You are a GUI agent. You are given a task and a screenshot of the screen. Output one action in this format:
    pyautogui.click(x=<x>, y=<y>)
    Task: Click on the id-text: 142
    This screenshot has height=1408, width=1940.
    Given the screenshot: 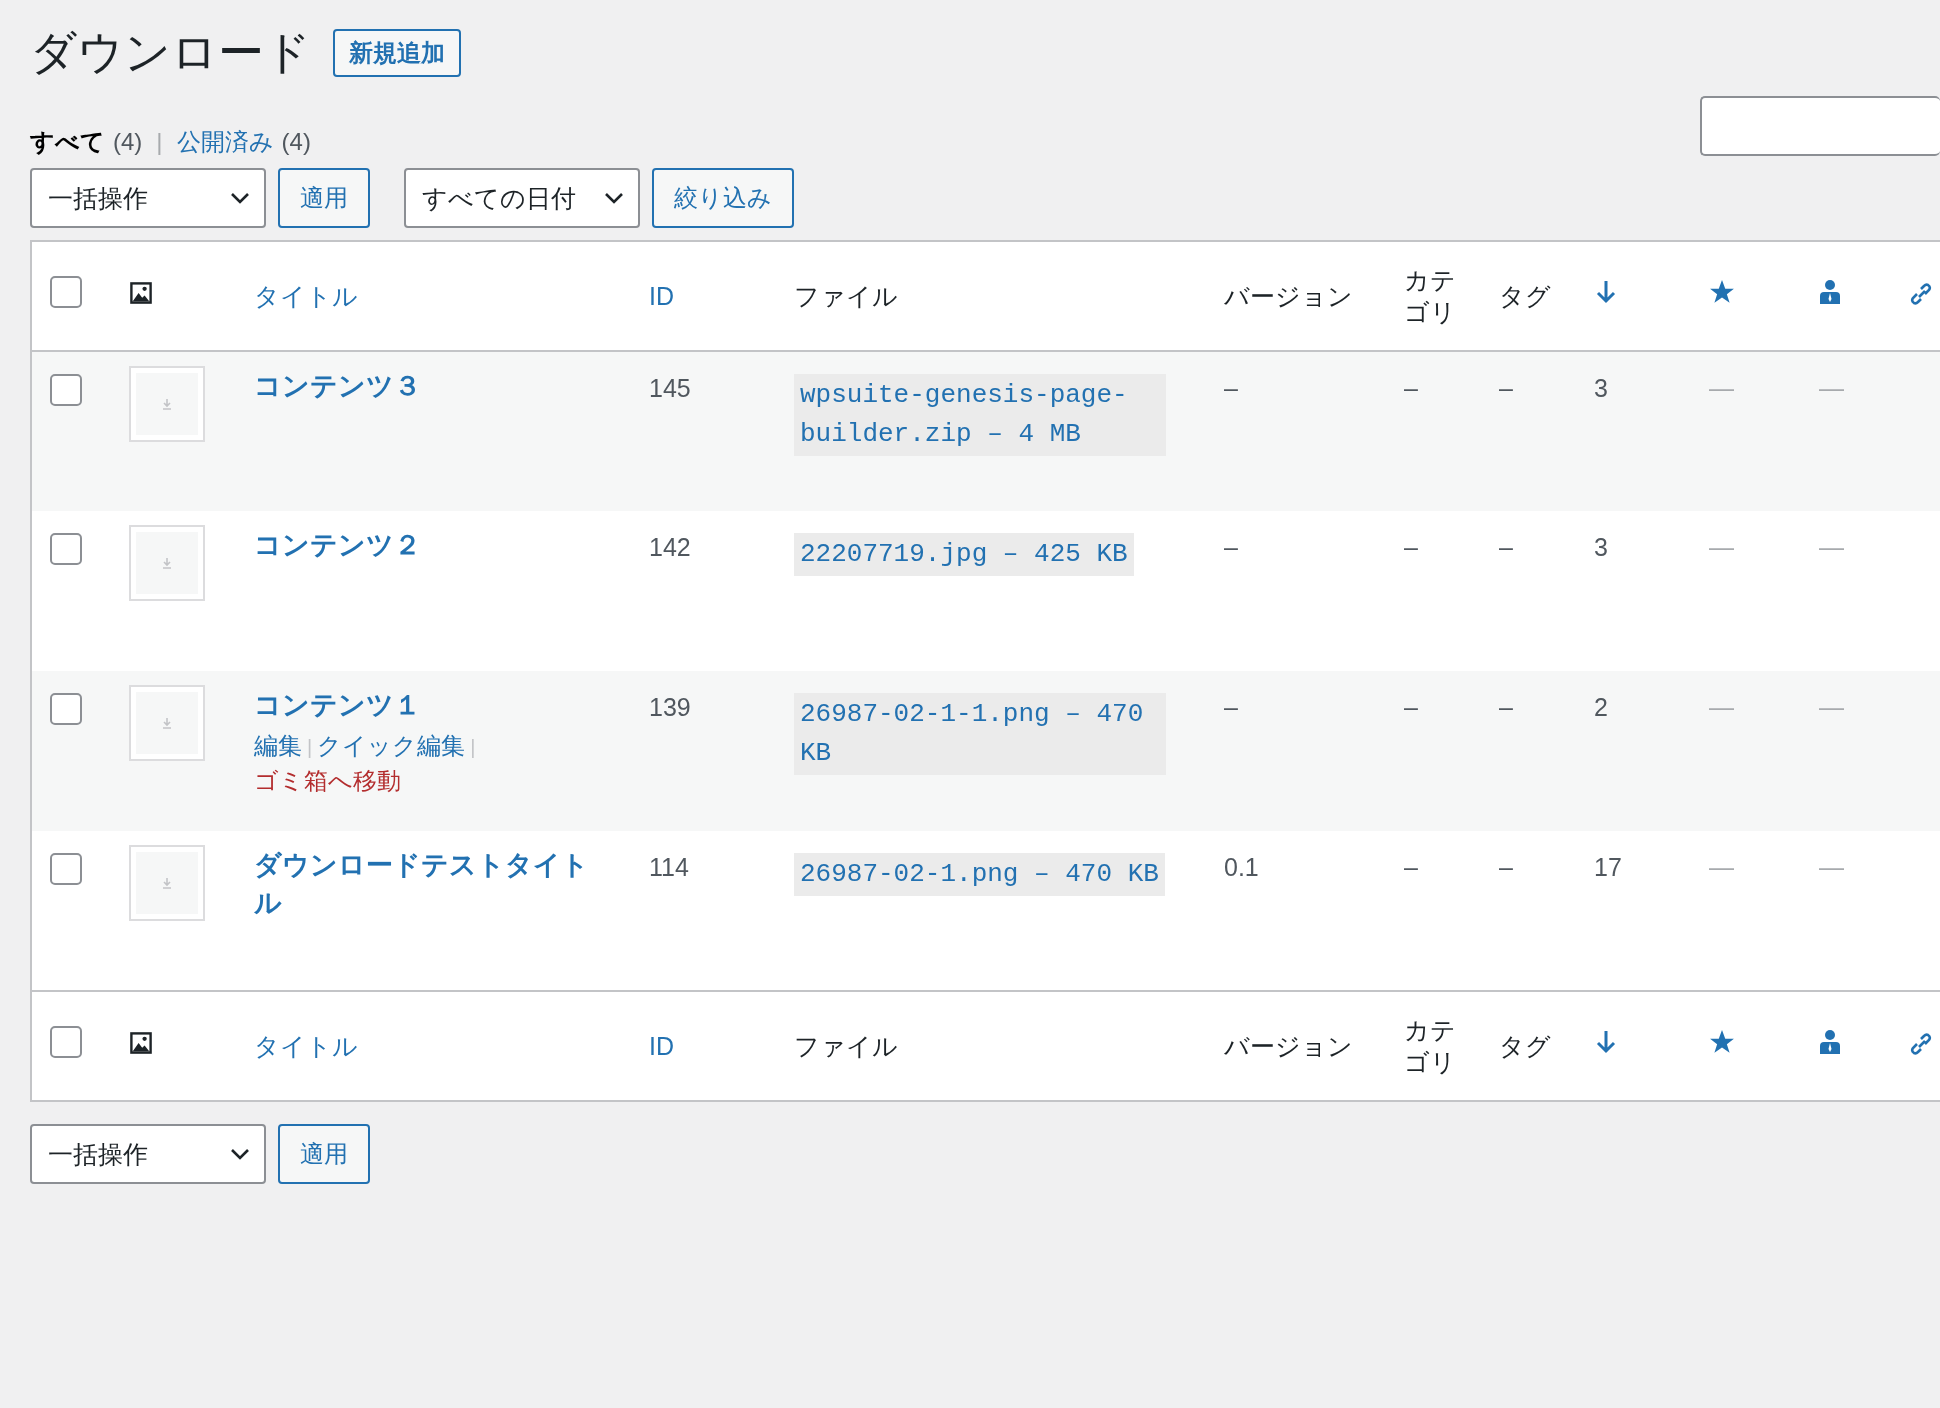 What is the action you would take?
    pyautogui.click(x=670, y=547)
    